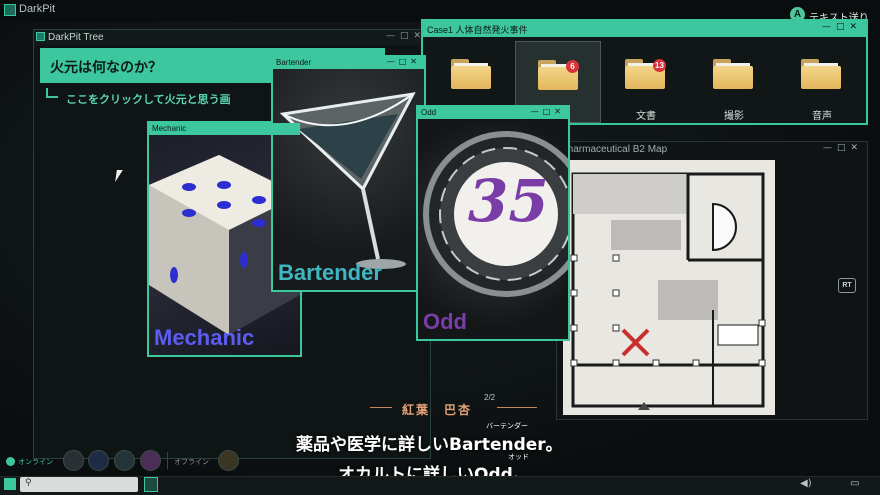  I want to click on tree-window-icon, so click(40, 36).